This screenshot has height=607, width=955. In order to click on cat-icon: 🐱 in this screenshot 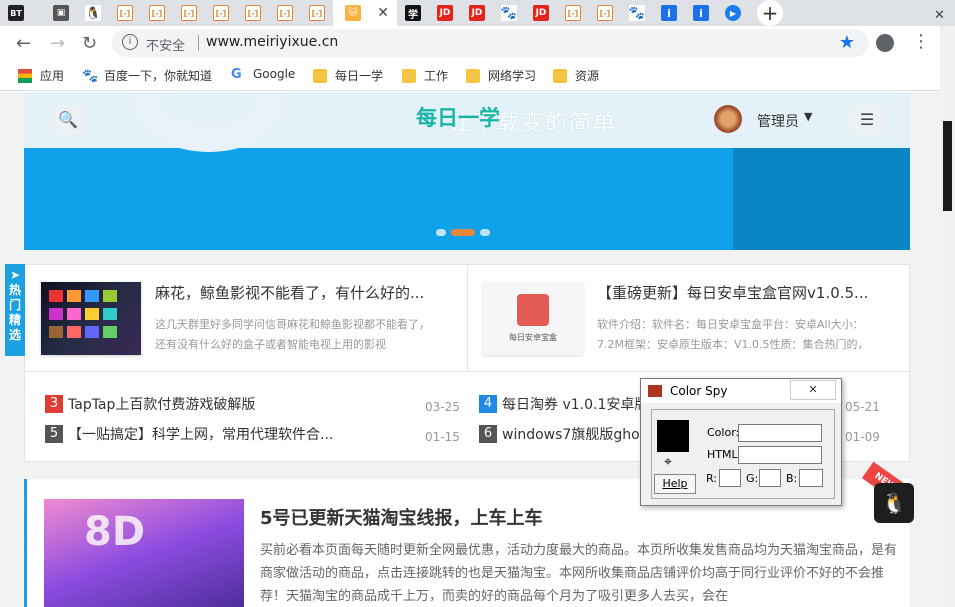, I will do `click(353, 13)`.